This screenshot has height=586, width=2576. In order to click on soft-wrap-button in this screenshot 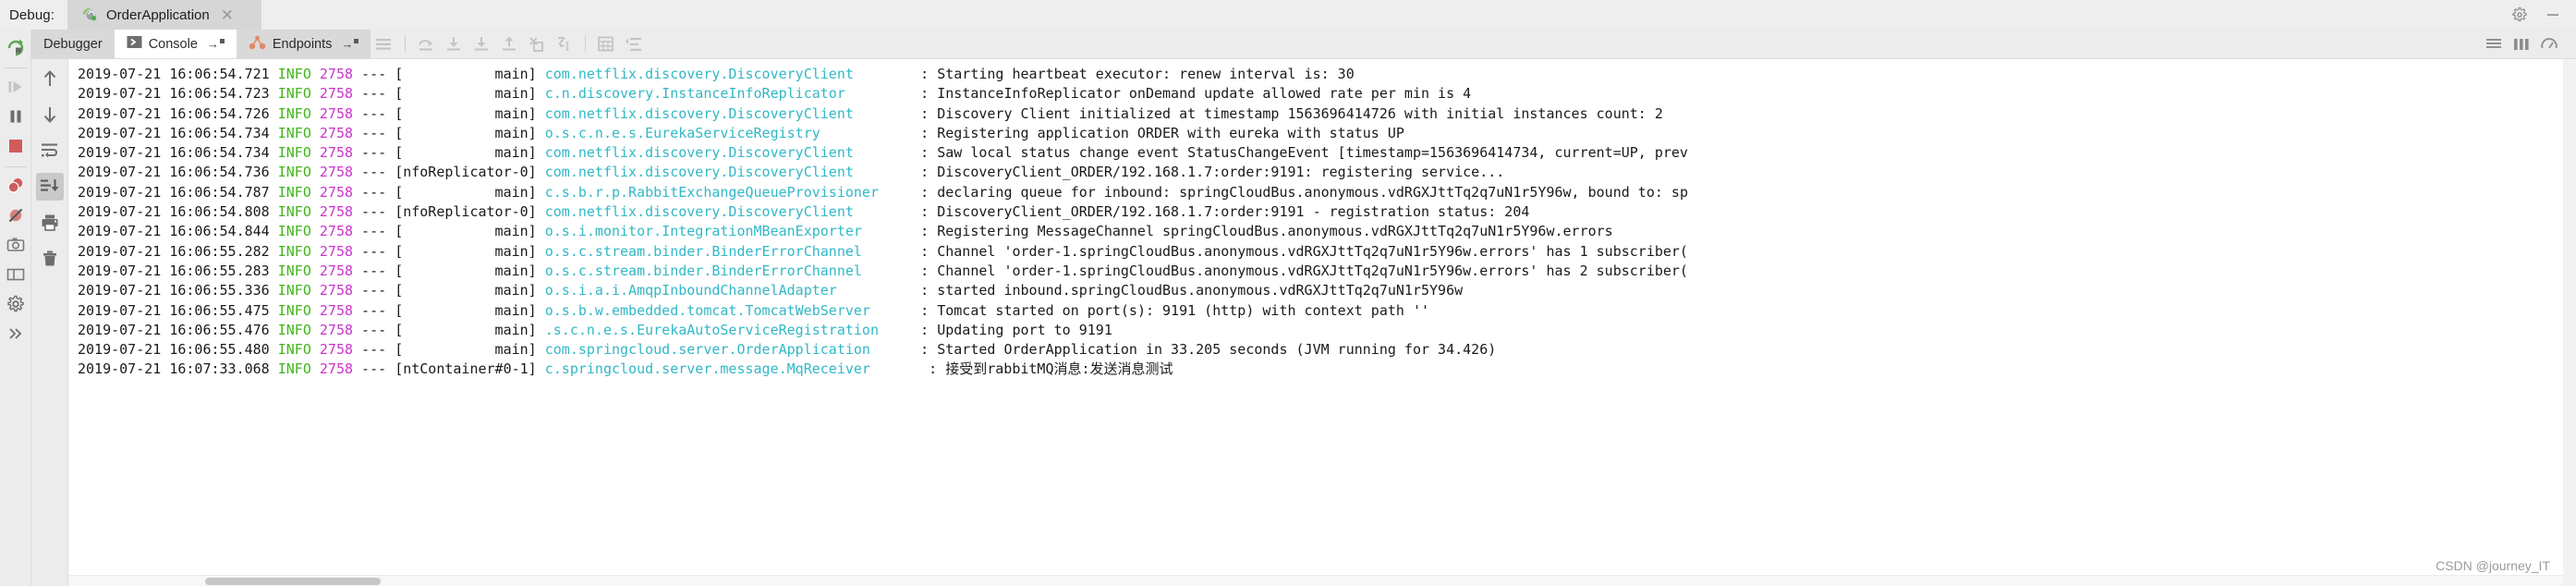, I will do `click(50, 151)`.